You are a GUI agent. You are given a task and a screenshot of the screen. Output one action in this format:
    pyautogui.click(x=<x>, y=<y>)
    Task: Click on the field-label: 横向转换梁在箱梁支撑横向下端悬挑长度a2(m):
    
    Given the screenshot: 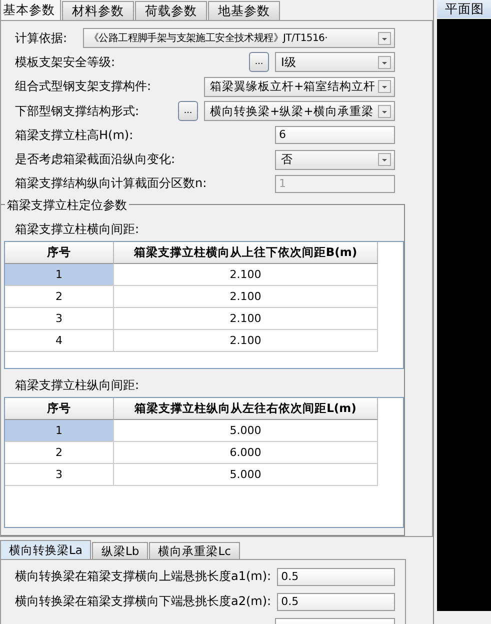 What is the action you would take?
    pyautogui.click(x=143, y=601)
    